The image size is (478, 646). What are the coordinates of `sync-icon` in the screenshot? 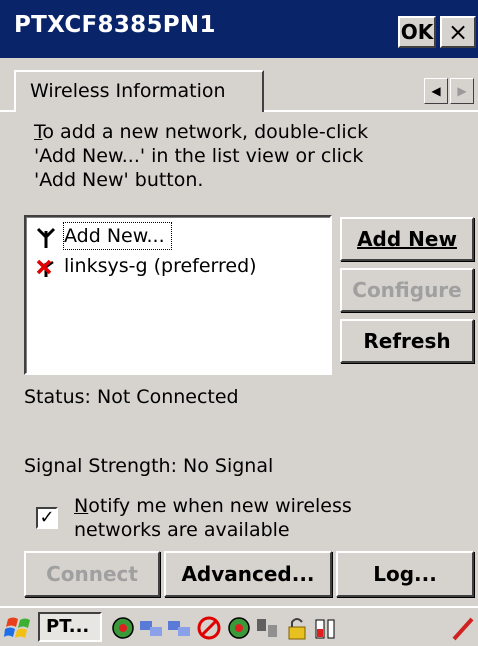 It's located at (267, 628).